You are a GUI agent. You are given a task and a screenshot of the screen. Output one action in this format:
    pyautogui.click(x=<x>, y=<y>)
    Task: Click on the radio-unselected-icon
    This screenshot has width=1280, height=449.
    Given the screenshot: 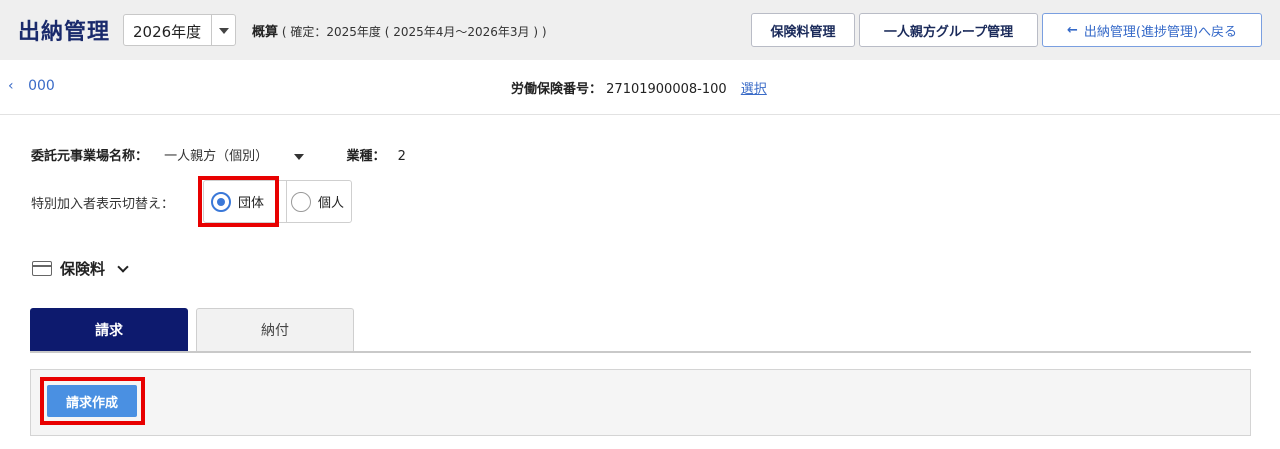 What is the action you would take?
    pyautogui.click(x=301, y=201)
    